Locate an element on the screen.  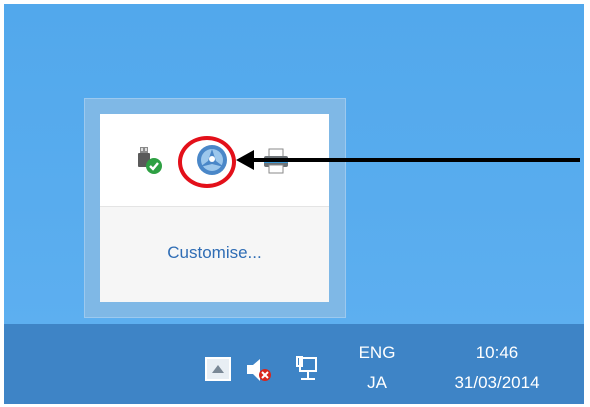
clock: 10:46 31/03/2014 is located at coordinates (497, 368).